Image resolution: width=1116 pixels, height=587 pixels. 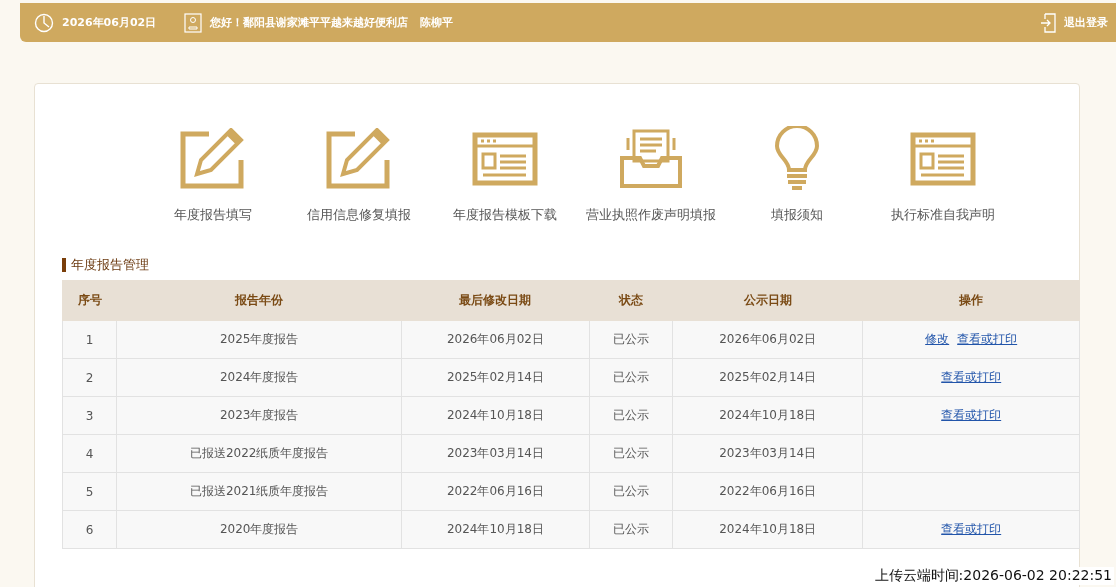 What do you see at coordinates (44, 22) in the screenshot?
I see `clock-icon` at bounding box center [44, 22].